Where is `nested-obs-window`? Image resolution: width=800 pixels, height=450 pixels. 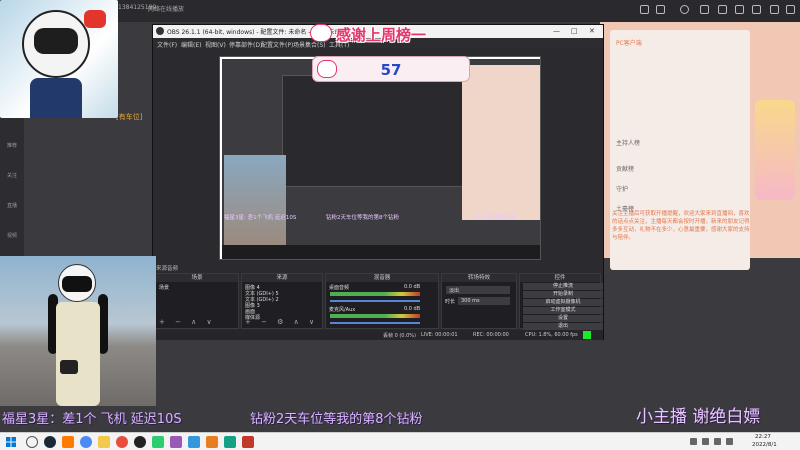
nested-obs-window is located at coordinates (377, 131).